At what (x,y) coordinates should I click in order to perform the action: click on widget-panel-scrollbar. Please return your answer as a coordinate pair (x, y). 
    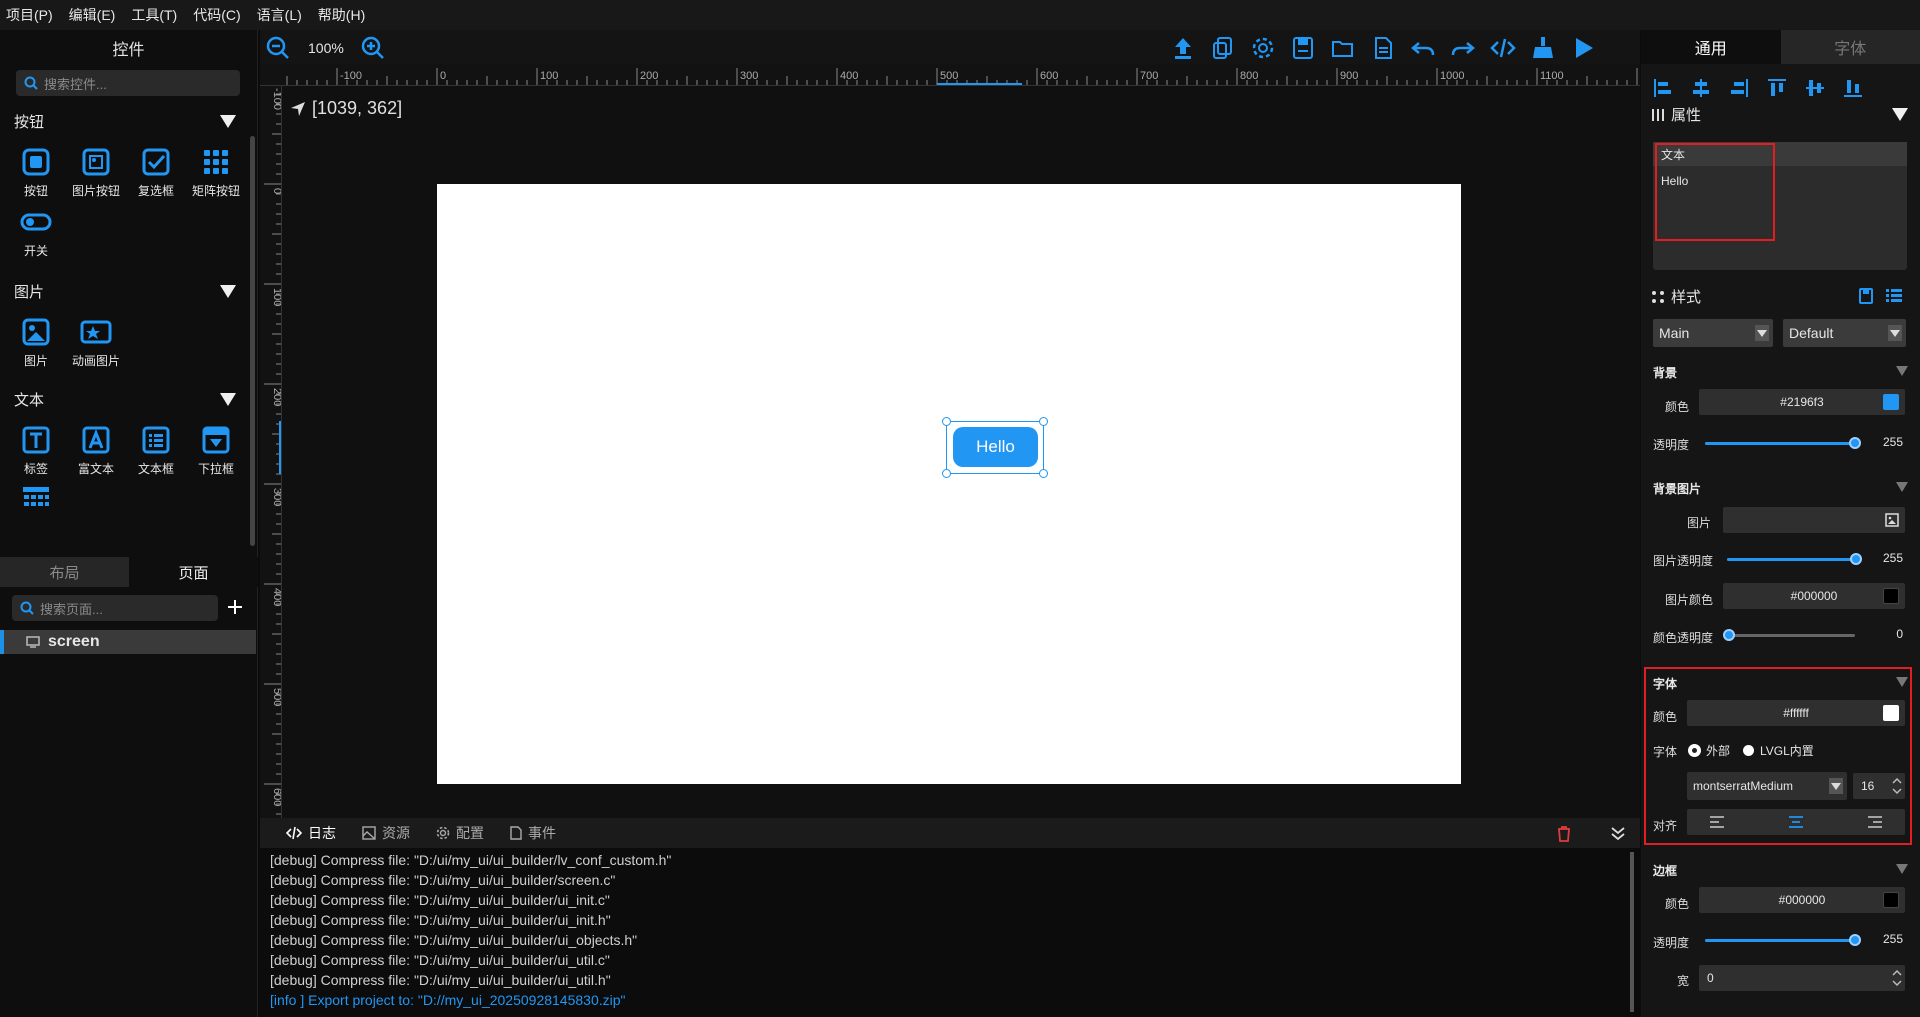
    Looking at the image, I should click on (252, 341).